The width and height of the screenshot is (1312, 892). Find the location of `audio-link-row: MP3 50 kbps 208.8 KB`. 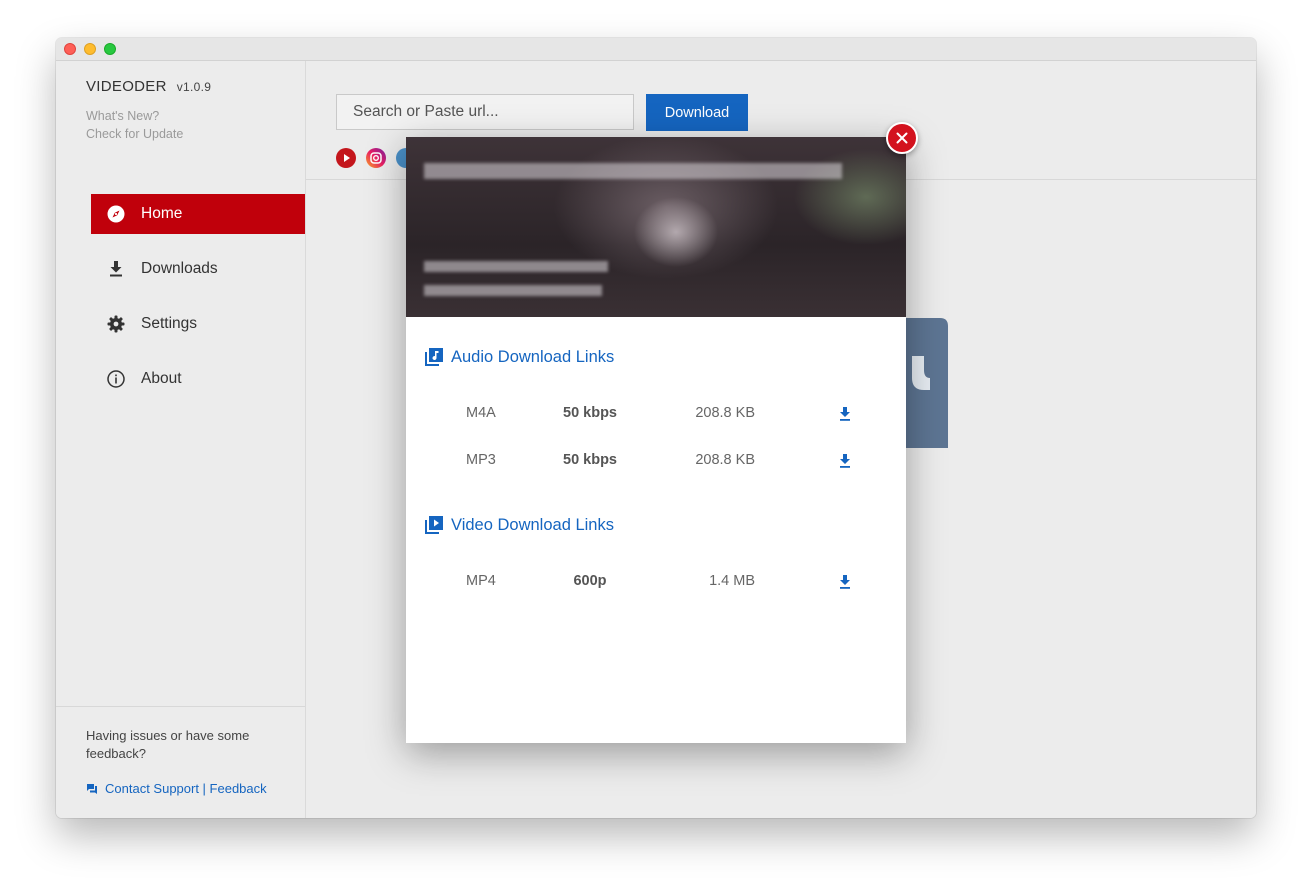

audio-link-row: MP3 50 kbps 208.8 KB is located at coordinates (656, 463).